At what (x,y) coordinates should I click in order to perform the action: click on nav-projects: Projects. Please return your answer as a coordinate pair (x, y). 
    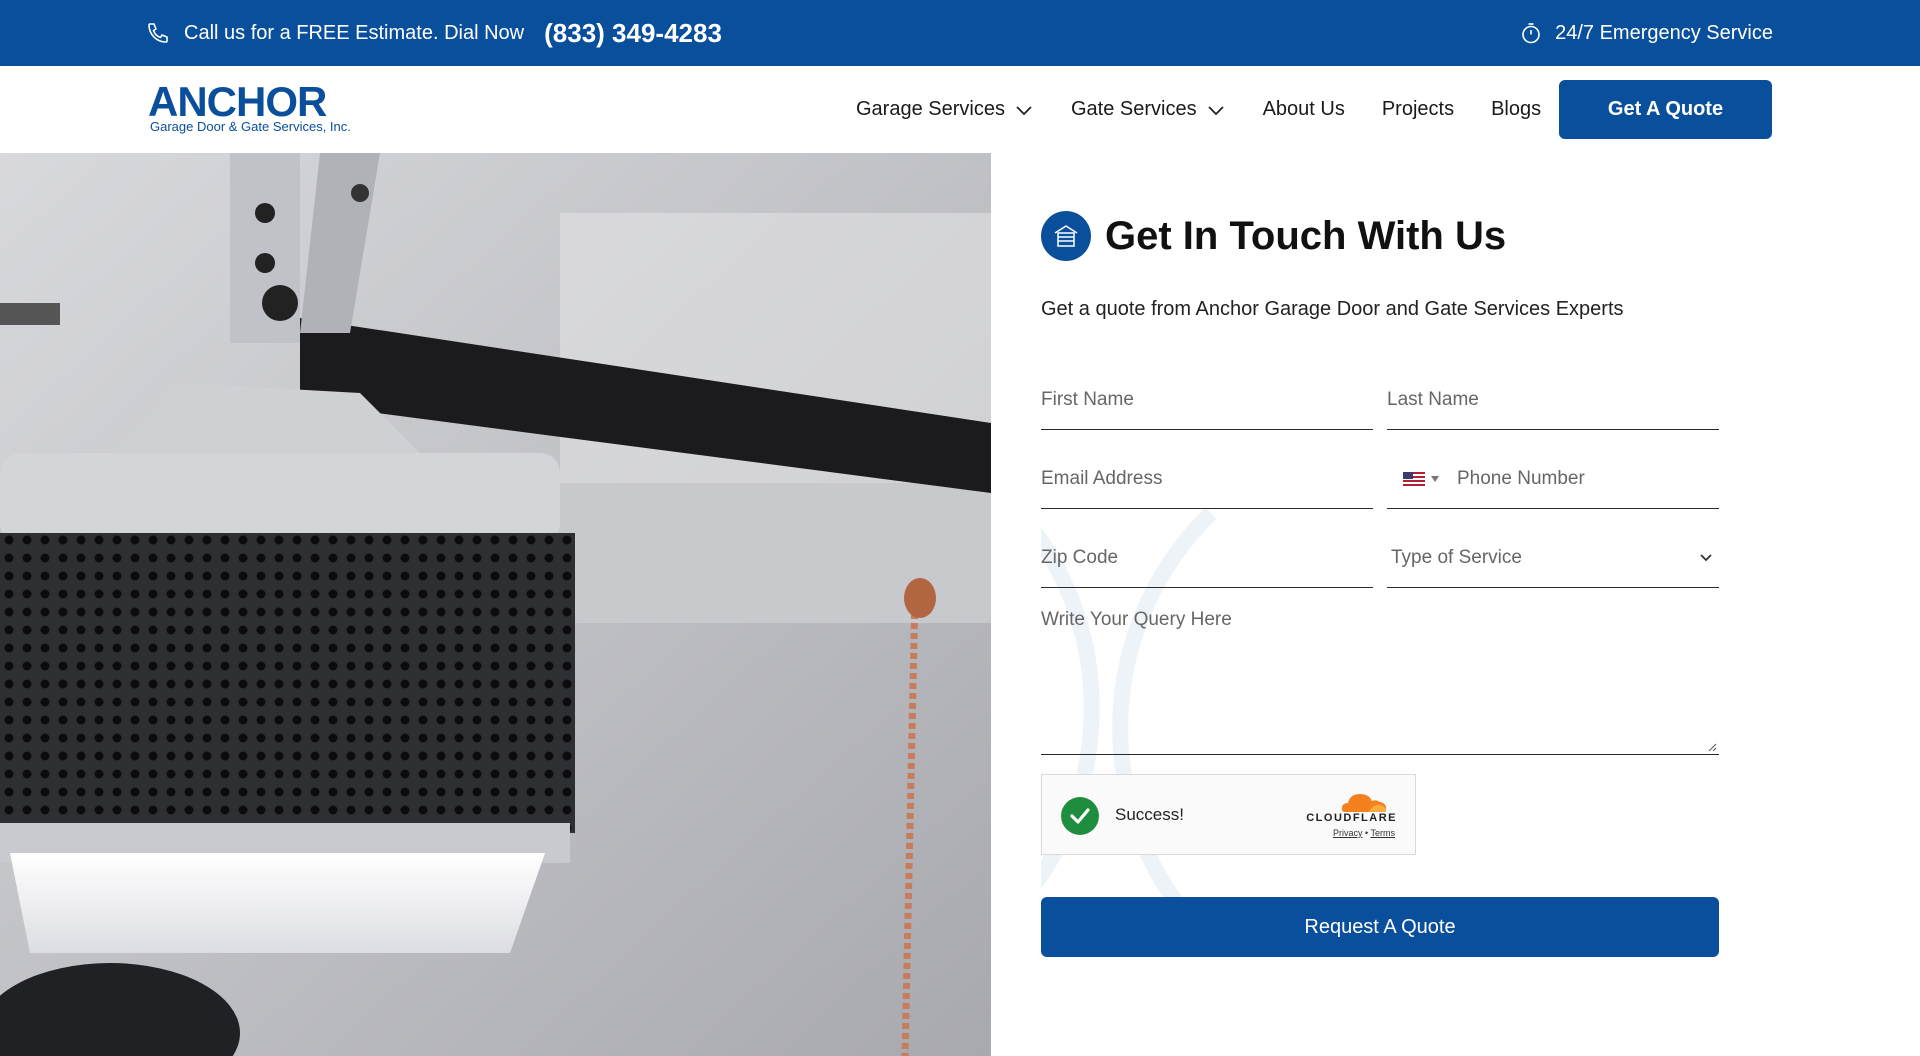
    Looking at the image, I should click on (1418, 109).